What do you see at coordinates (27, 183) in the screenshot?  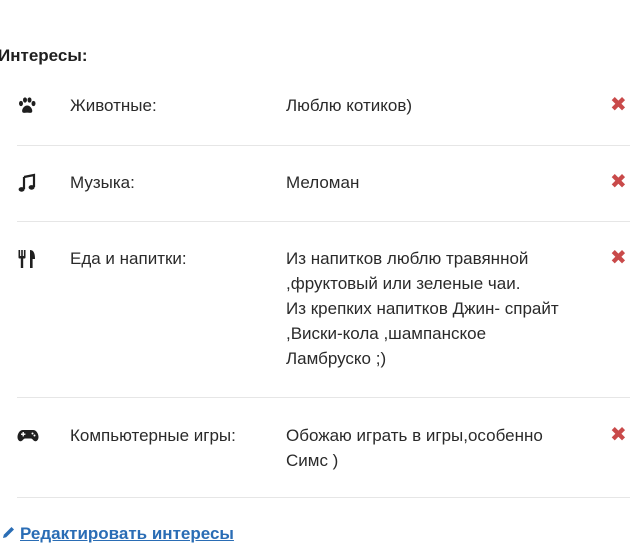 I see `music-note-icon` at bounding box center [27, 183].